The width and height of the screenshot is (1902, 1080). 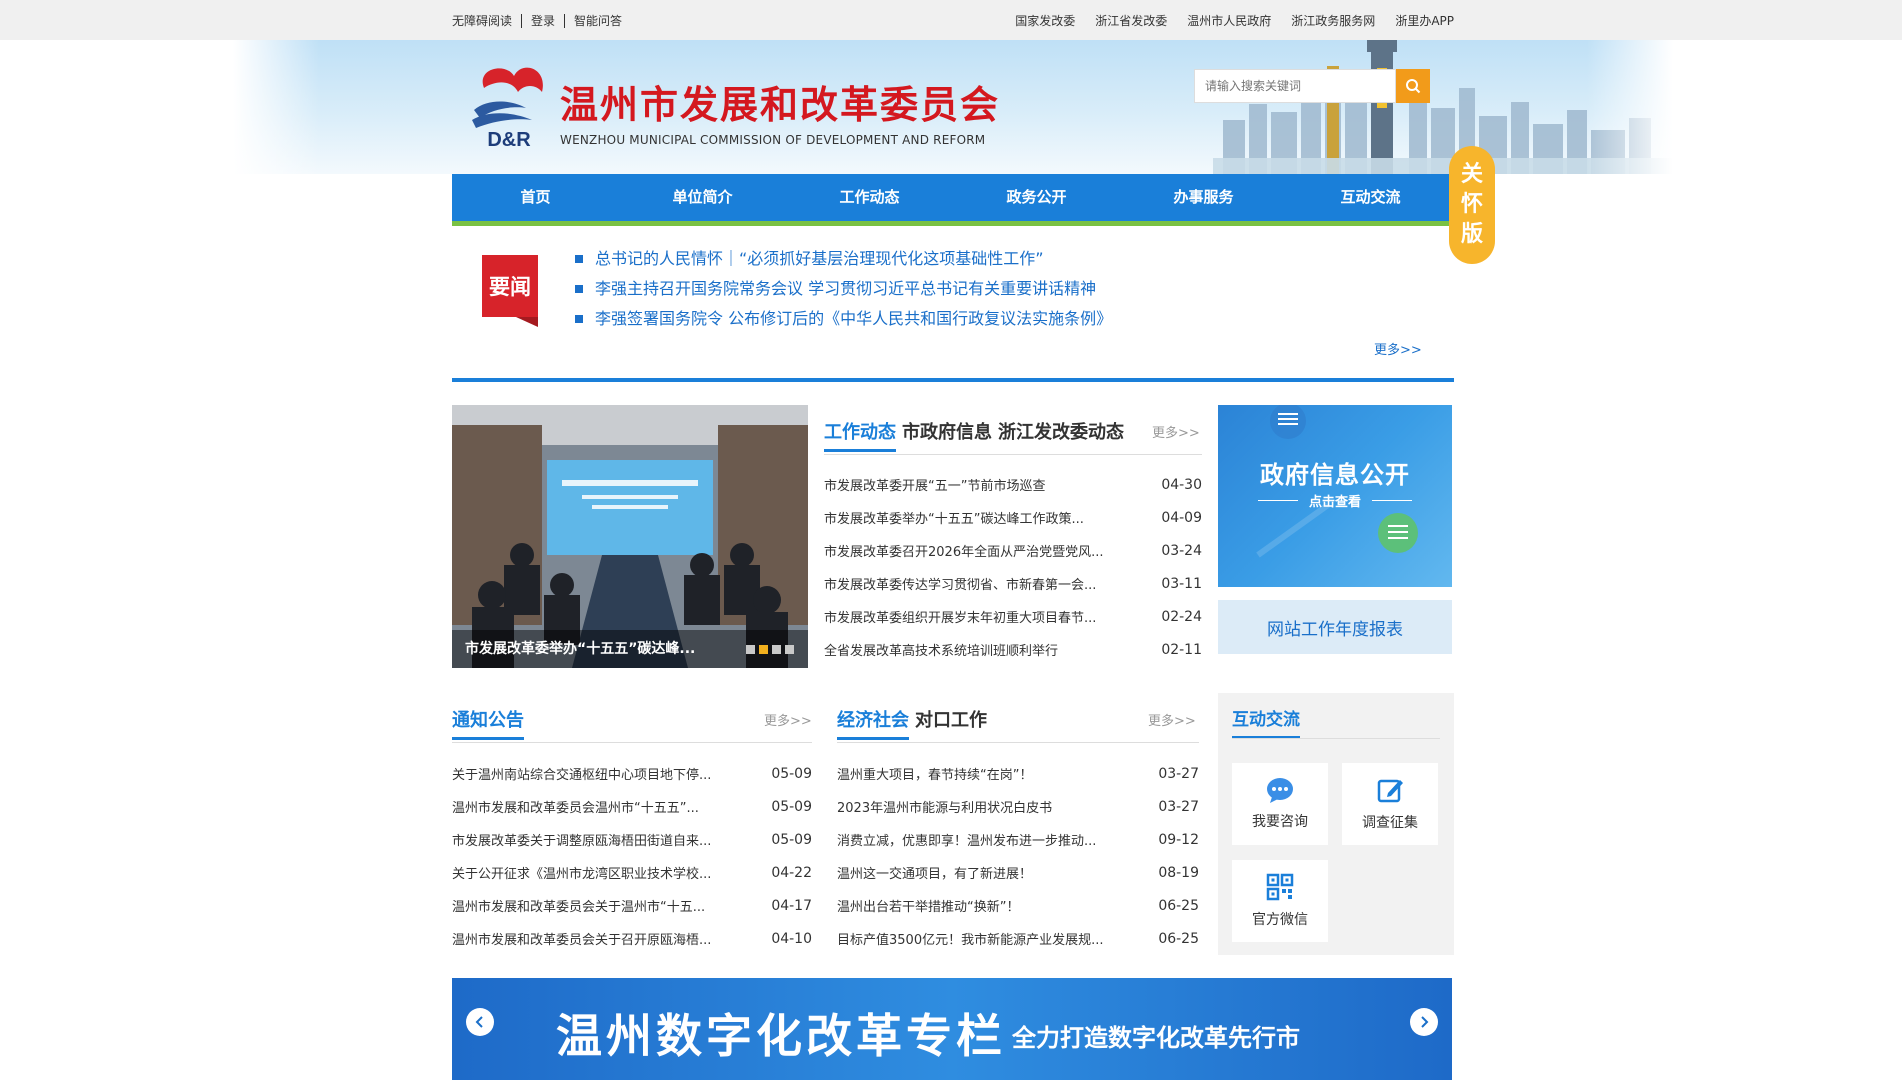 I want to click on list-item: 目标产值3500亿元！我市新能源产业发展规... 06-25, so click(x=1018, y=938).